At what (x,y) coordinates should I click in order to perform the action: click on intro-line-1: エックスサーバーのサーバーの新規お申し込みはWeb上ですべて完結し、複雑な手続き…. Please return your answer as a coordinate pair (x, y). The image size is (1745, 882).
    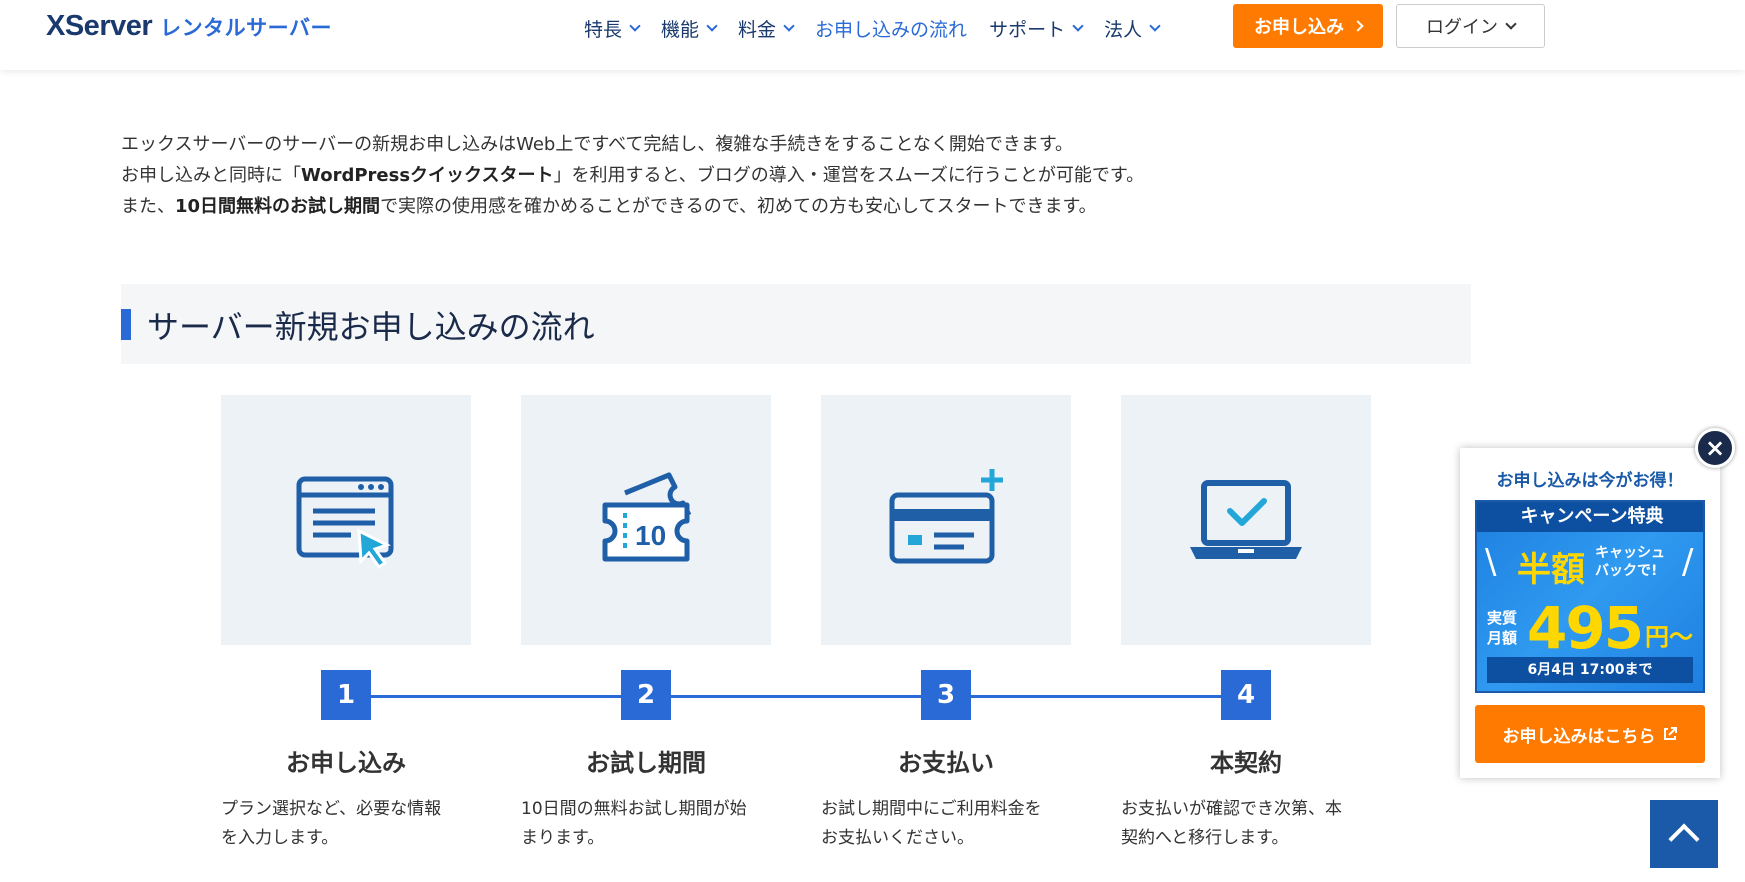
    Looking at the image, I should click on (796, 144).